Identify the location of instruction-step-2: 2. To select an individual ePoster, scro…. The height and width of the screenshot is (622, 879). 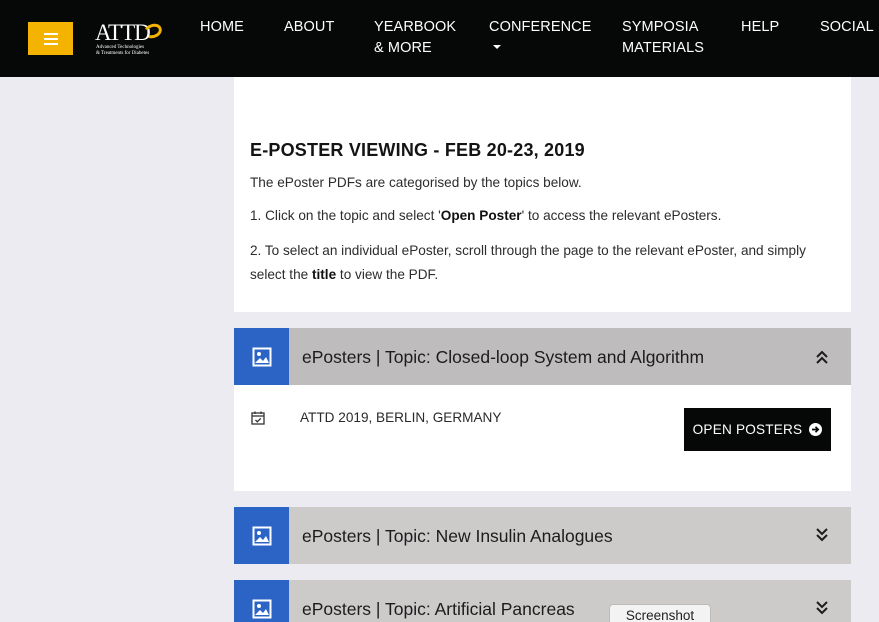
(528, 262).